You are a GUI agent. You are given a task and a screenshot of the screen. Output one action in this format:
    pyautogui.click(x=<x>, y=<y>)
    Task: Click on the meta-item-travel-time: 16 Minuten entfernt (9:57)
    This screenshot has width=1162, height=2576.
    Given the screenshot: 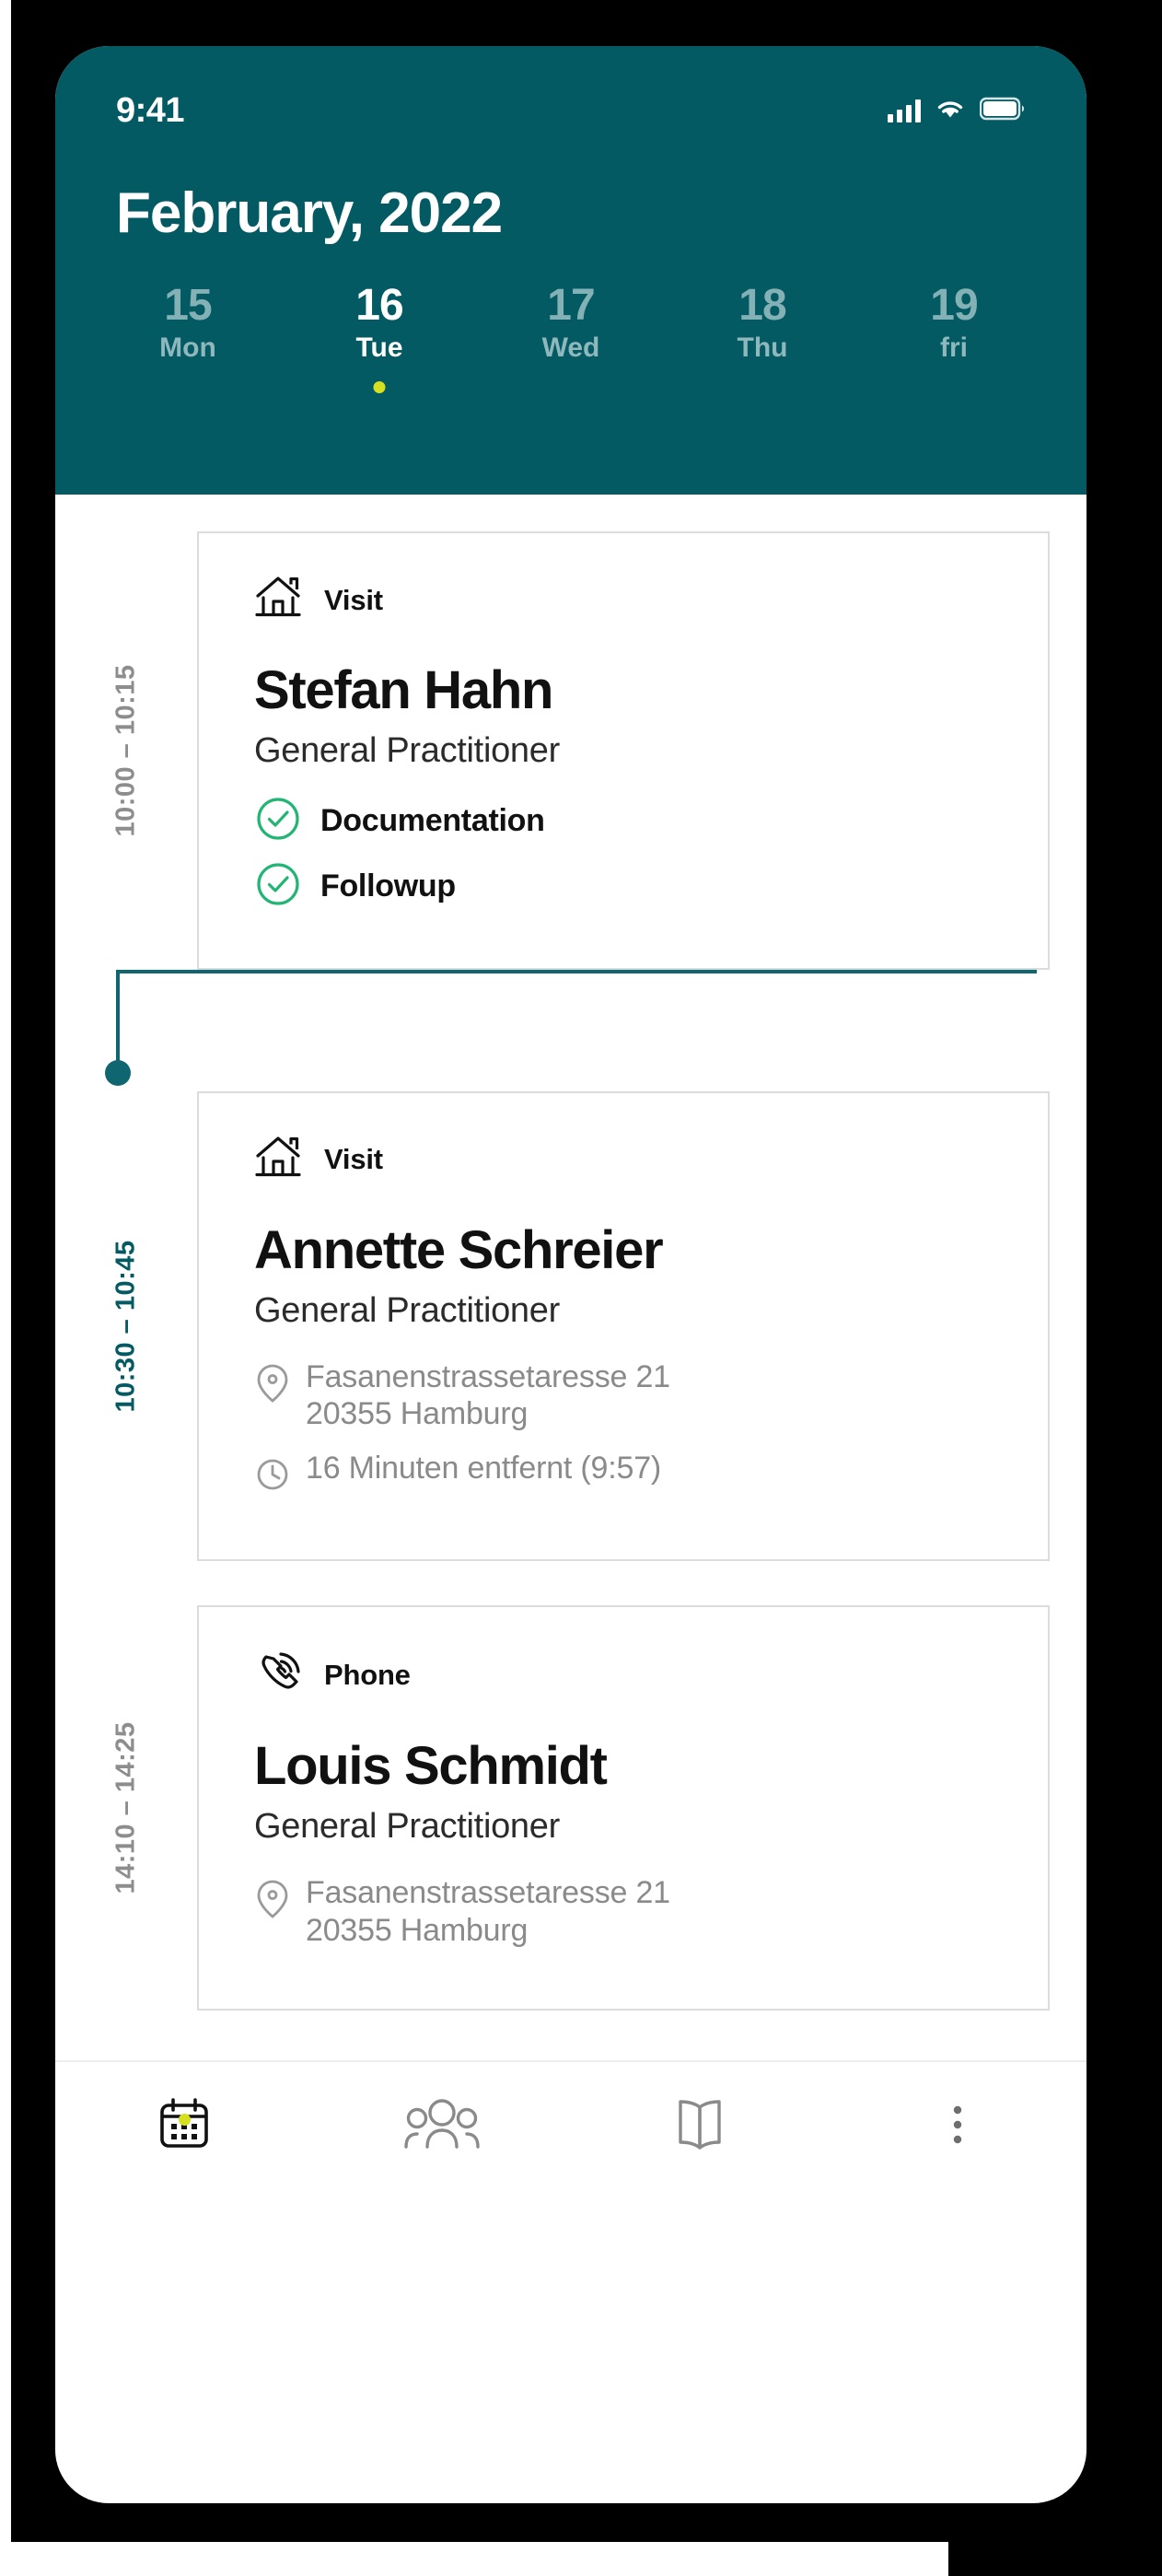 What is the action you would take?
    pyautogui.click(x=623, y=1475)
    